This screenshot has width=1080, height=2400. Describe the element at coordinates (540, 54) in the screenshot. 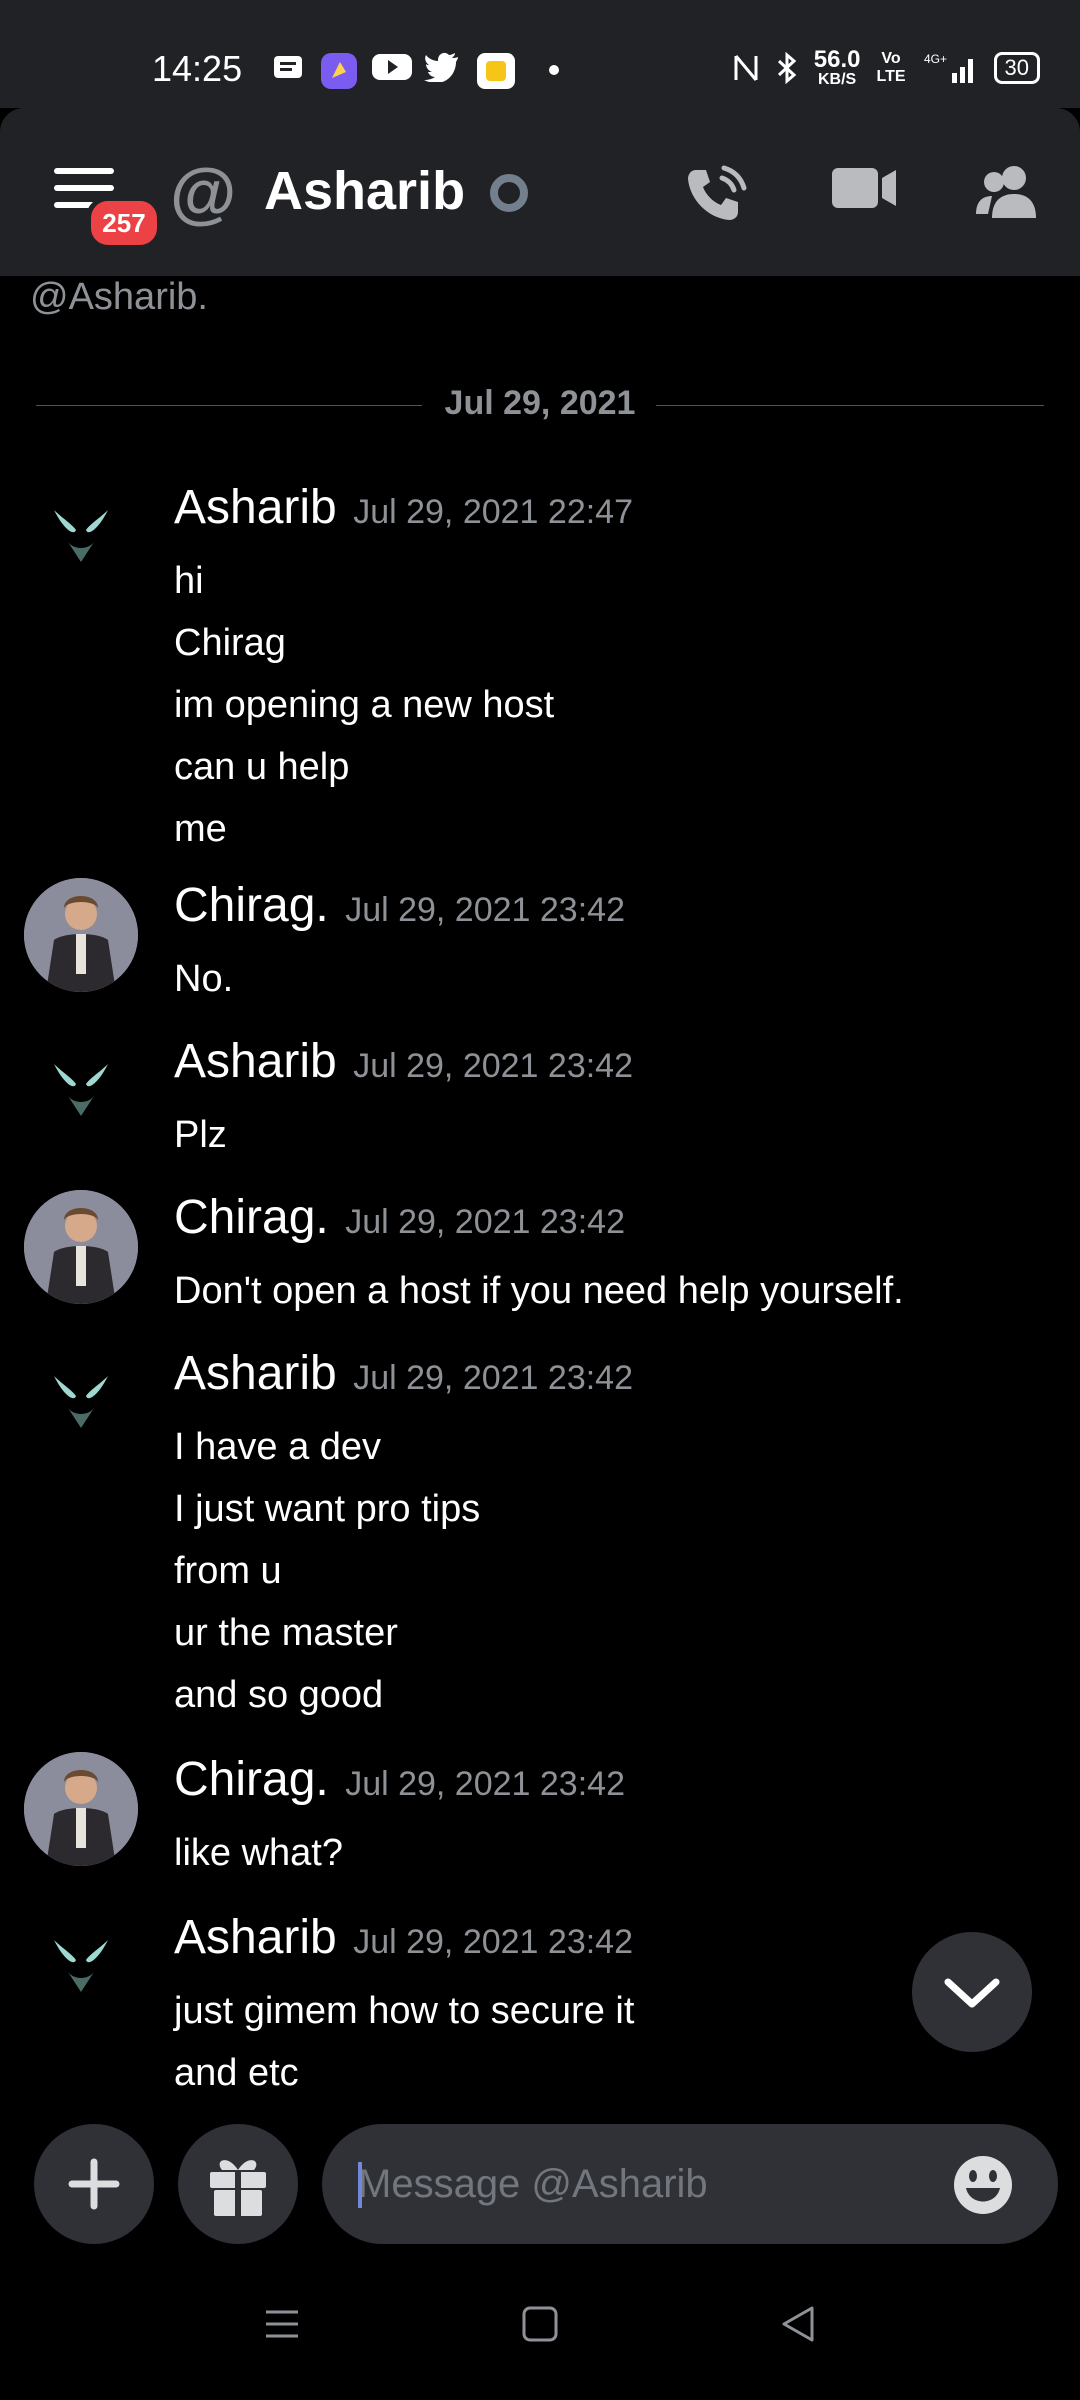

I see `status-bar: 14:25 56.0 KB/S Vo LTE 4G+ 30` at that location.